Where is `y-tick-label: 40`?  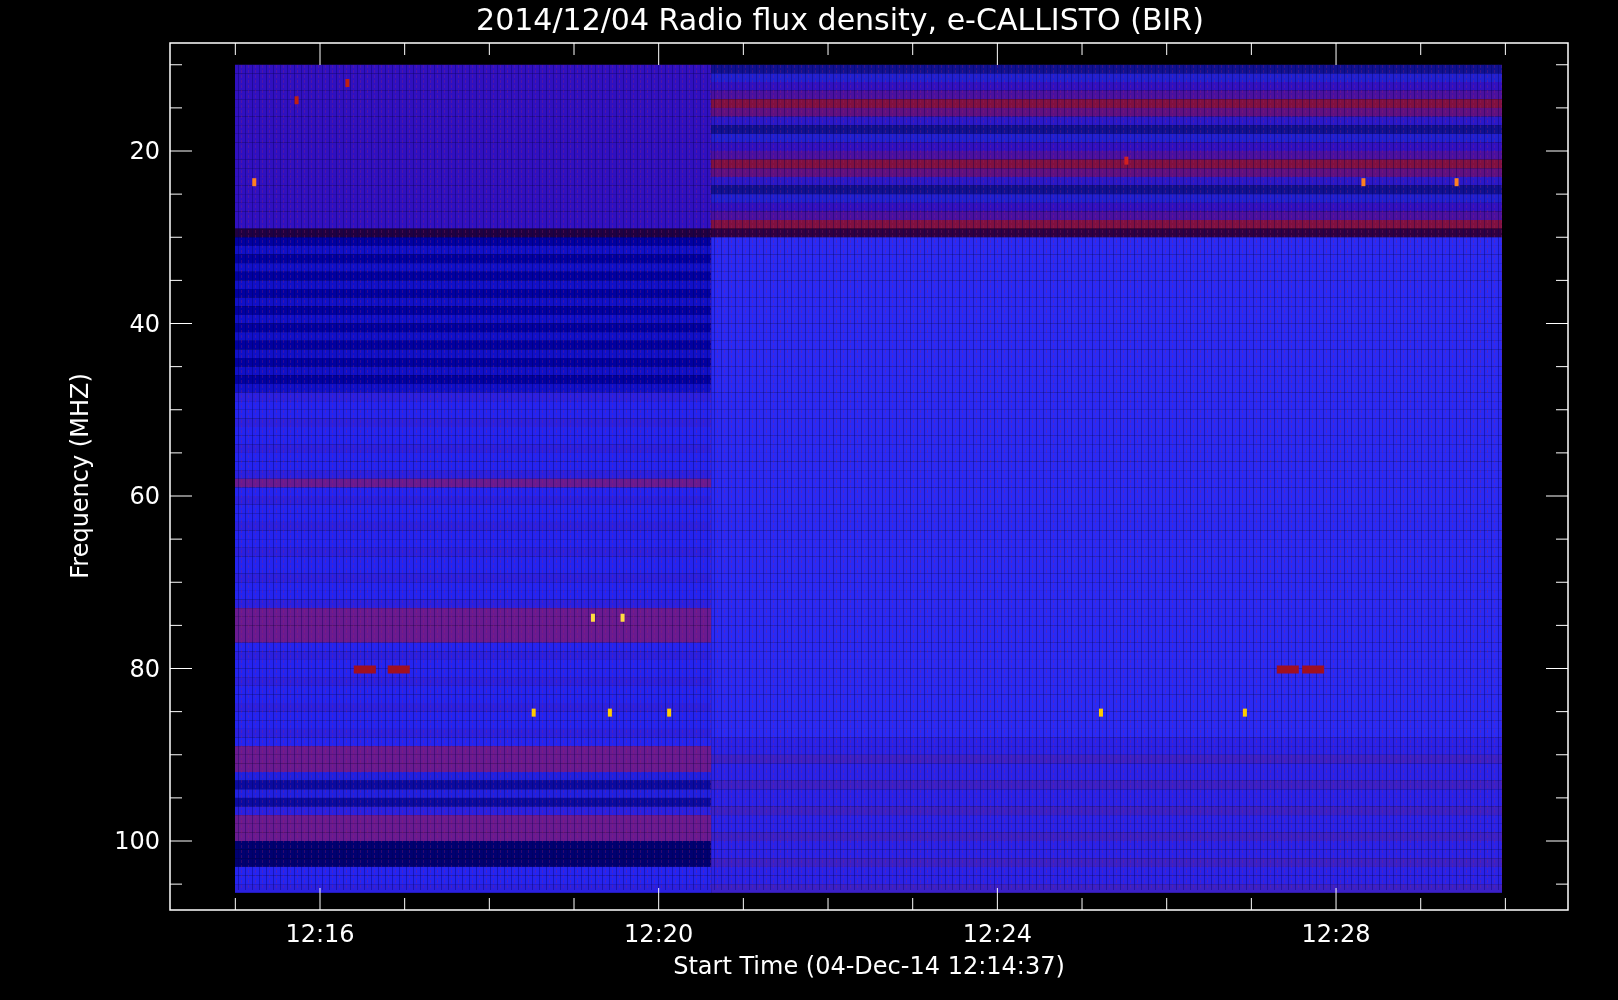
y-tick-label: 40 is located at coordinates (144, 323).